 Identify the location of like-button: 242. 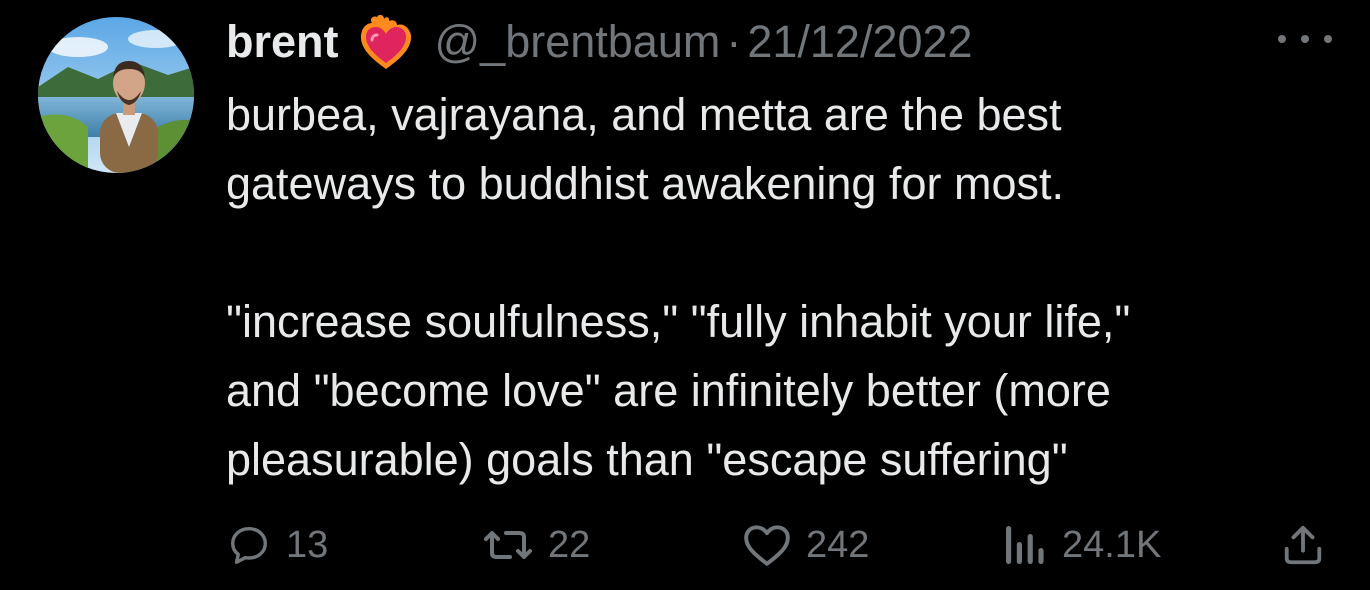
(805, 545).